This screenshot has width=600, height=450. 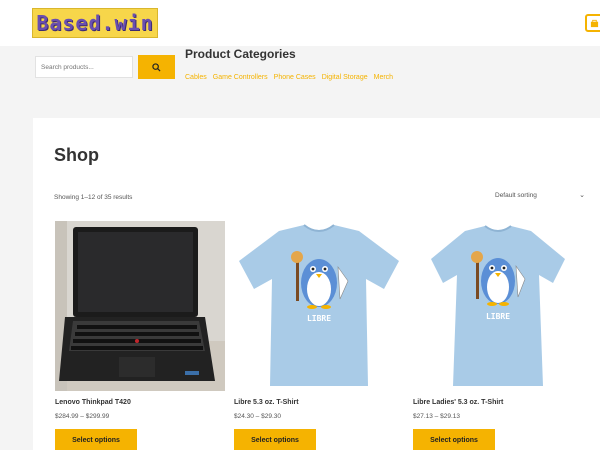 I want to click on site-header: Based.win, so click(x=300, y=23).